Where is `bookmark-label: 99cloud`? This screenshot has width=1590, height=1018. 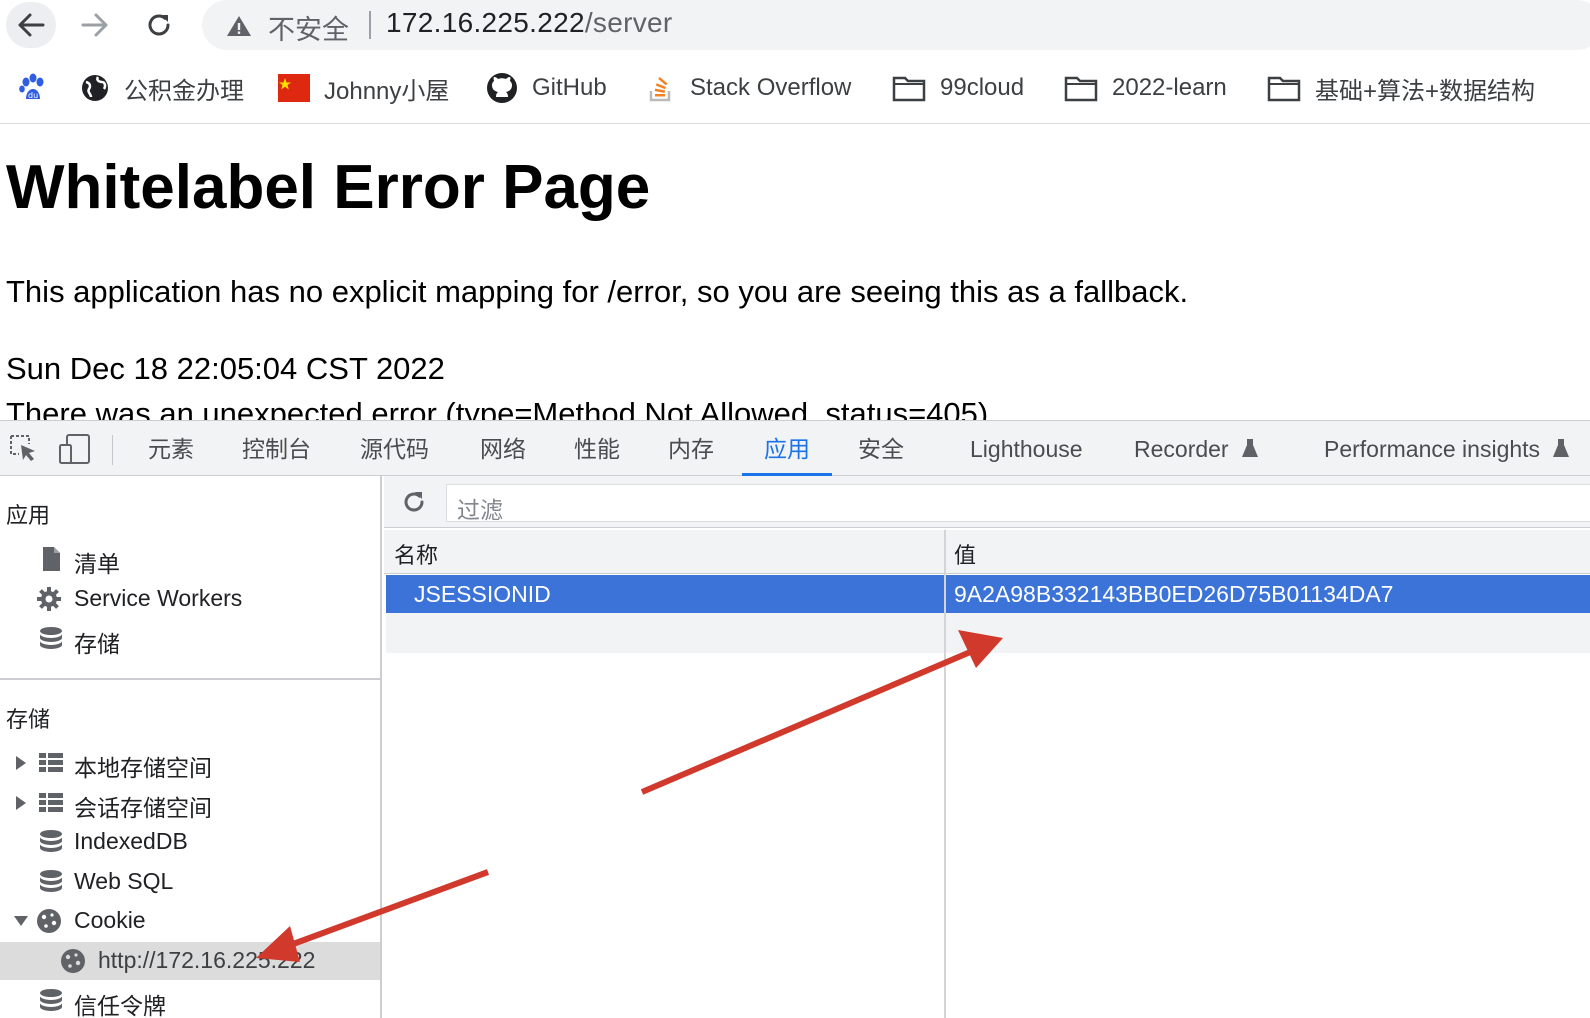
bookmark-label: 99cloud is located at coordinates (982, 87).